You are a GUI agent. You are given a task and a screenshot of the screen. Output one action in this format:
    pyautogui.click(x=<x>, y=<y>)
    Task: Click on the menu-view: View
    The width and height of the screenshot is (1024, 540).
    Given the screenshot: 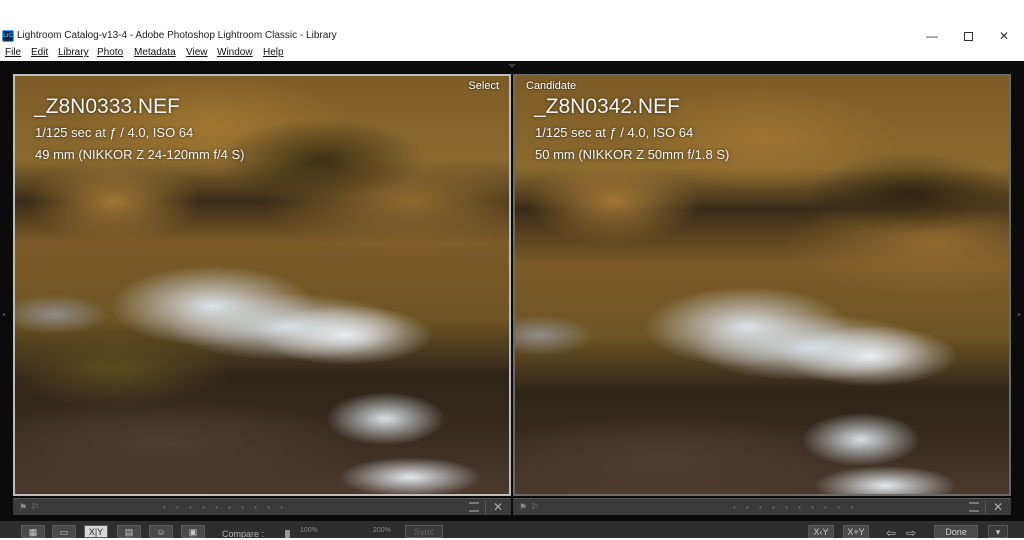 What is the action you would take?
    pyautogui.click(x=197, y=52)
    